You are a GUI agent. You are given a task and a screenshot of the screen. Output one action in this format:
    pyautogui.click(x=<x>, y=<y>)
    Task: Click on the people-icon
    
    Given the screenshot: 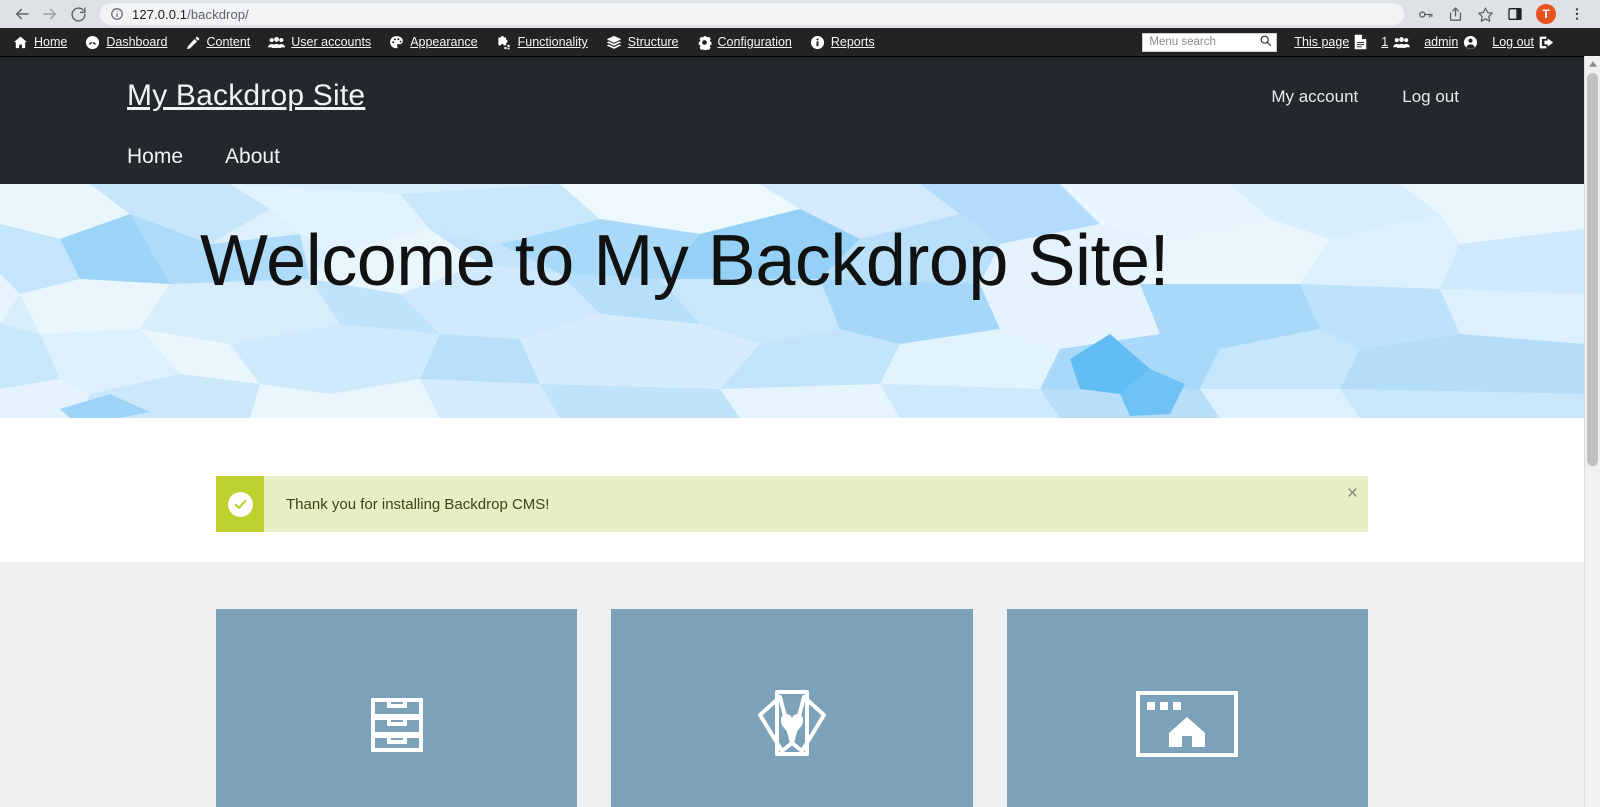 What is the action you would take?
    pyautogui.click(x=1402, y=42)
    